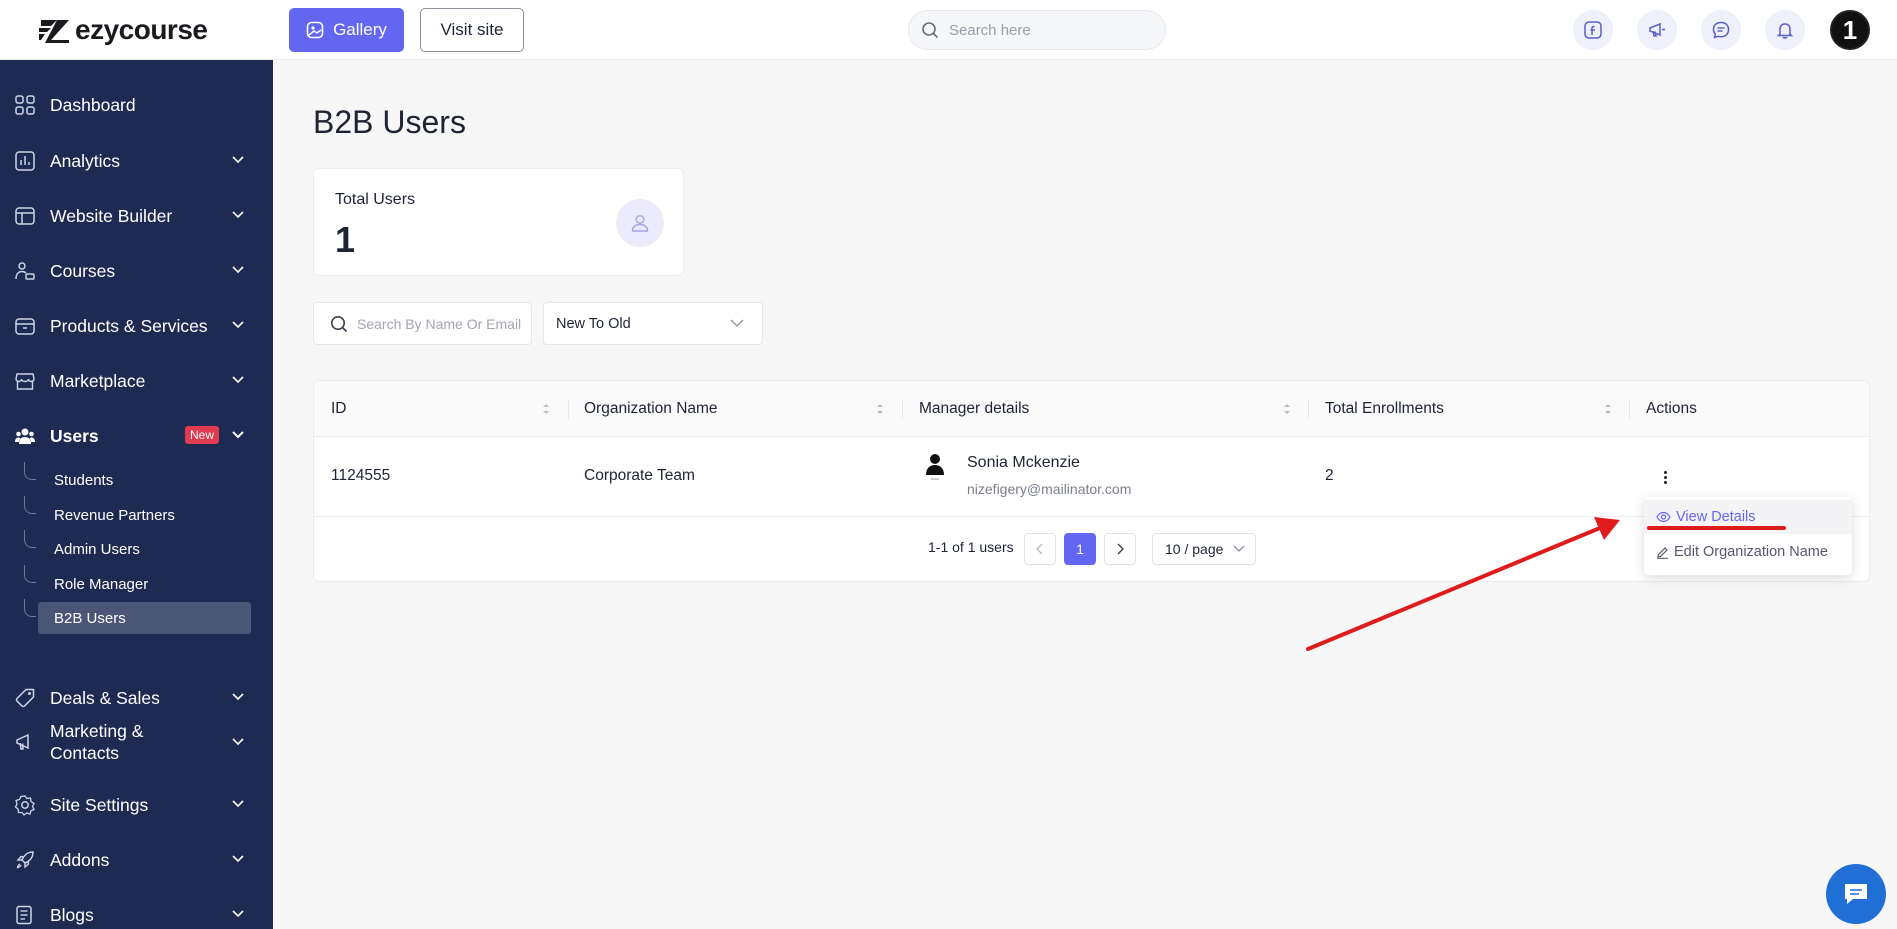 This screenshot has height=929, width=1897. What do you see at coordinates (1023, 462) in the screenshot?
I see `manager-name: Sonia Mckenzie` at bounding box center [1023, 462].